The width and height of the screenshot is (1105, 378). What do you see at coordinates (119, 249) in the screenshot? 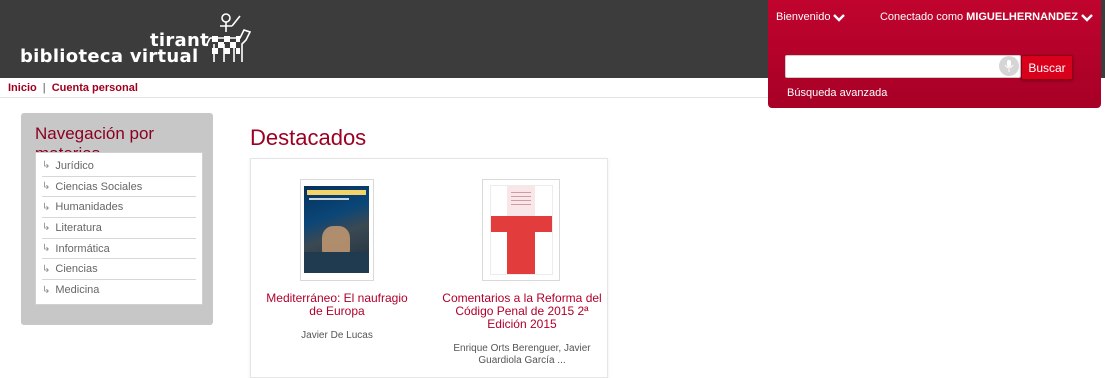
I see `subject-item-informatica: ↳ Informática` at bounding box center [119, 249].